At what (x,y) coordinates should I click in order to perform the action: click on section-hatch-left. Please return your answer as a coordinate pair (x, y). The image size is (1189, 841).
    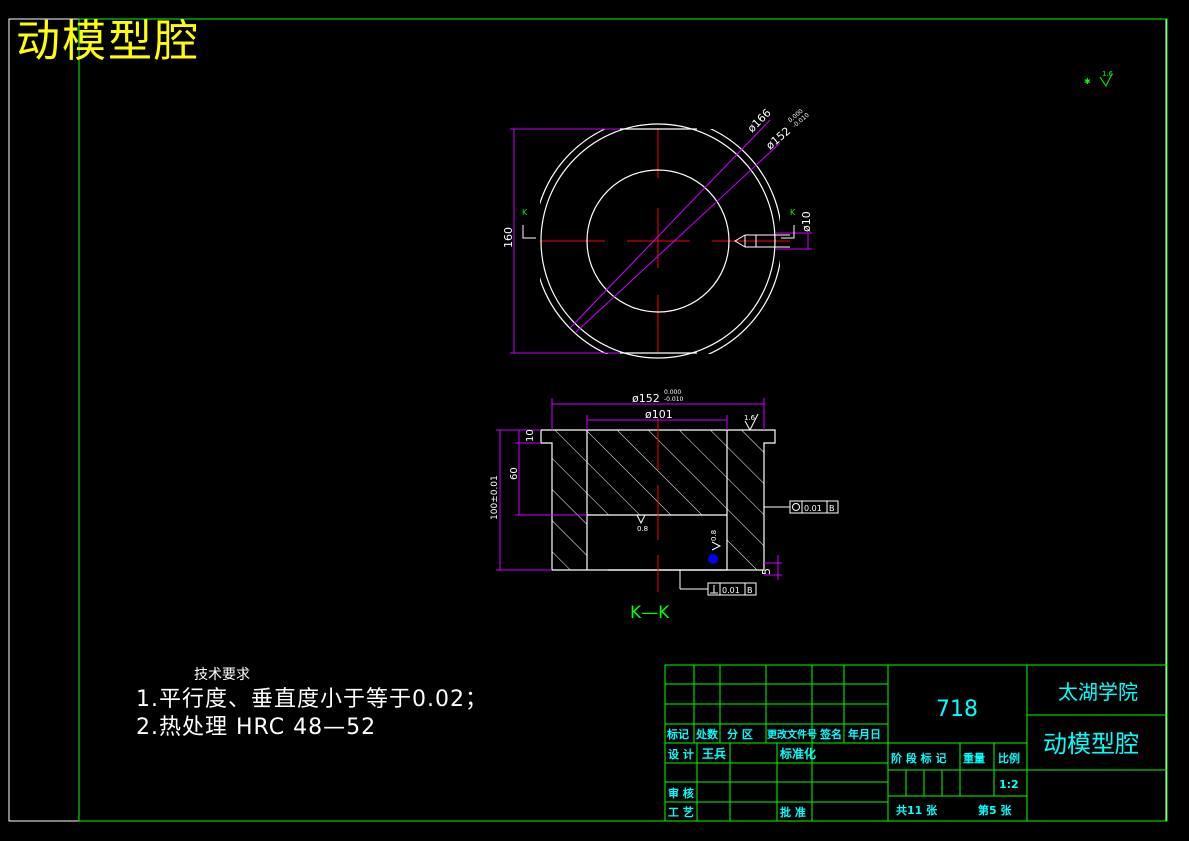
    Looking at the image, I should click on (569, 500).